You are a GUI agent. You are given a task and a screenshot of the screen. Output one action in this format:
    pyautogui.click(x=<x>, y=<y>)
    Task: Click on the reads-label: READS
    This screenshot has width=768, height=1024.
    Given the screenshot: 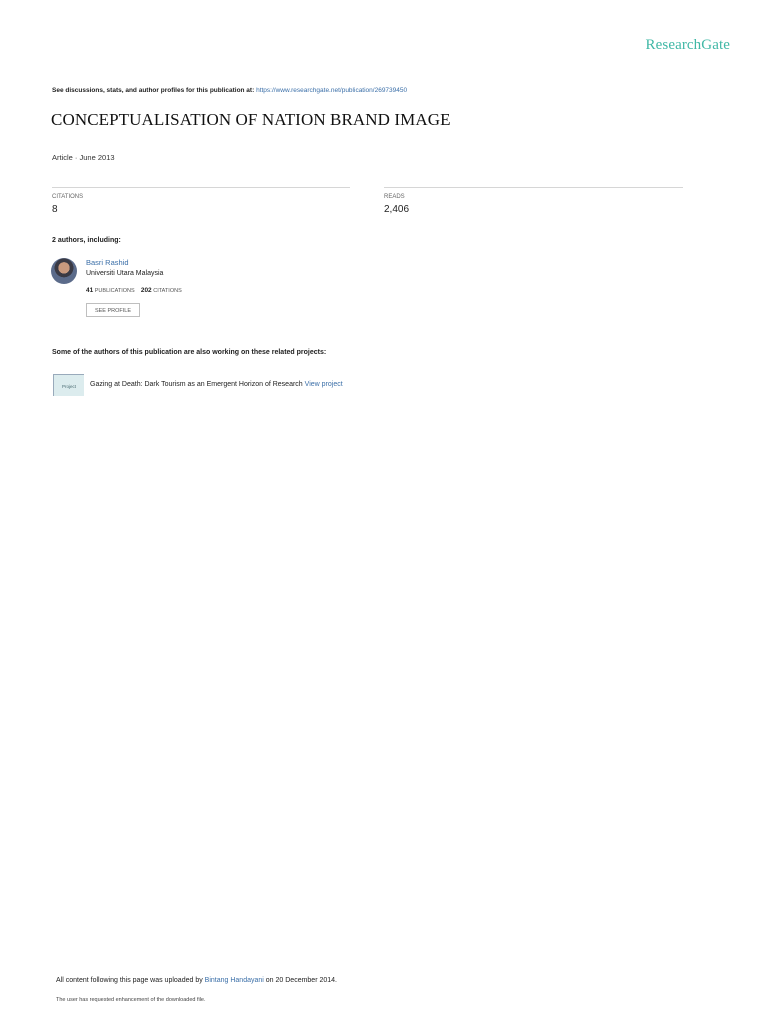 What is the action you would take?
    pyautogui.click(x=394, y=197)
    